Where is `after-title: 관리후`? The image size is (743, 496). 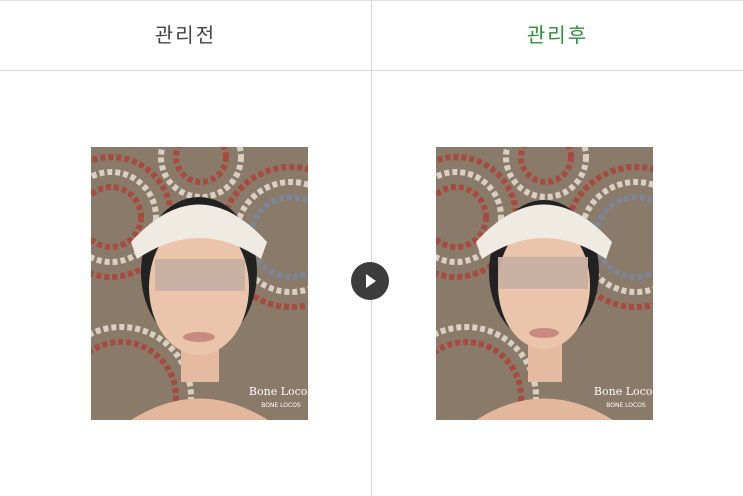 after-title: 관리후 is located at coordinates (557, 35).